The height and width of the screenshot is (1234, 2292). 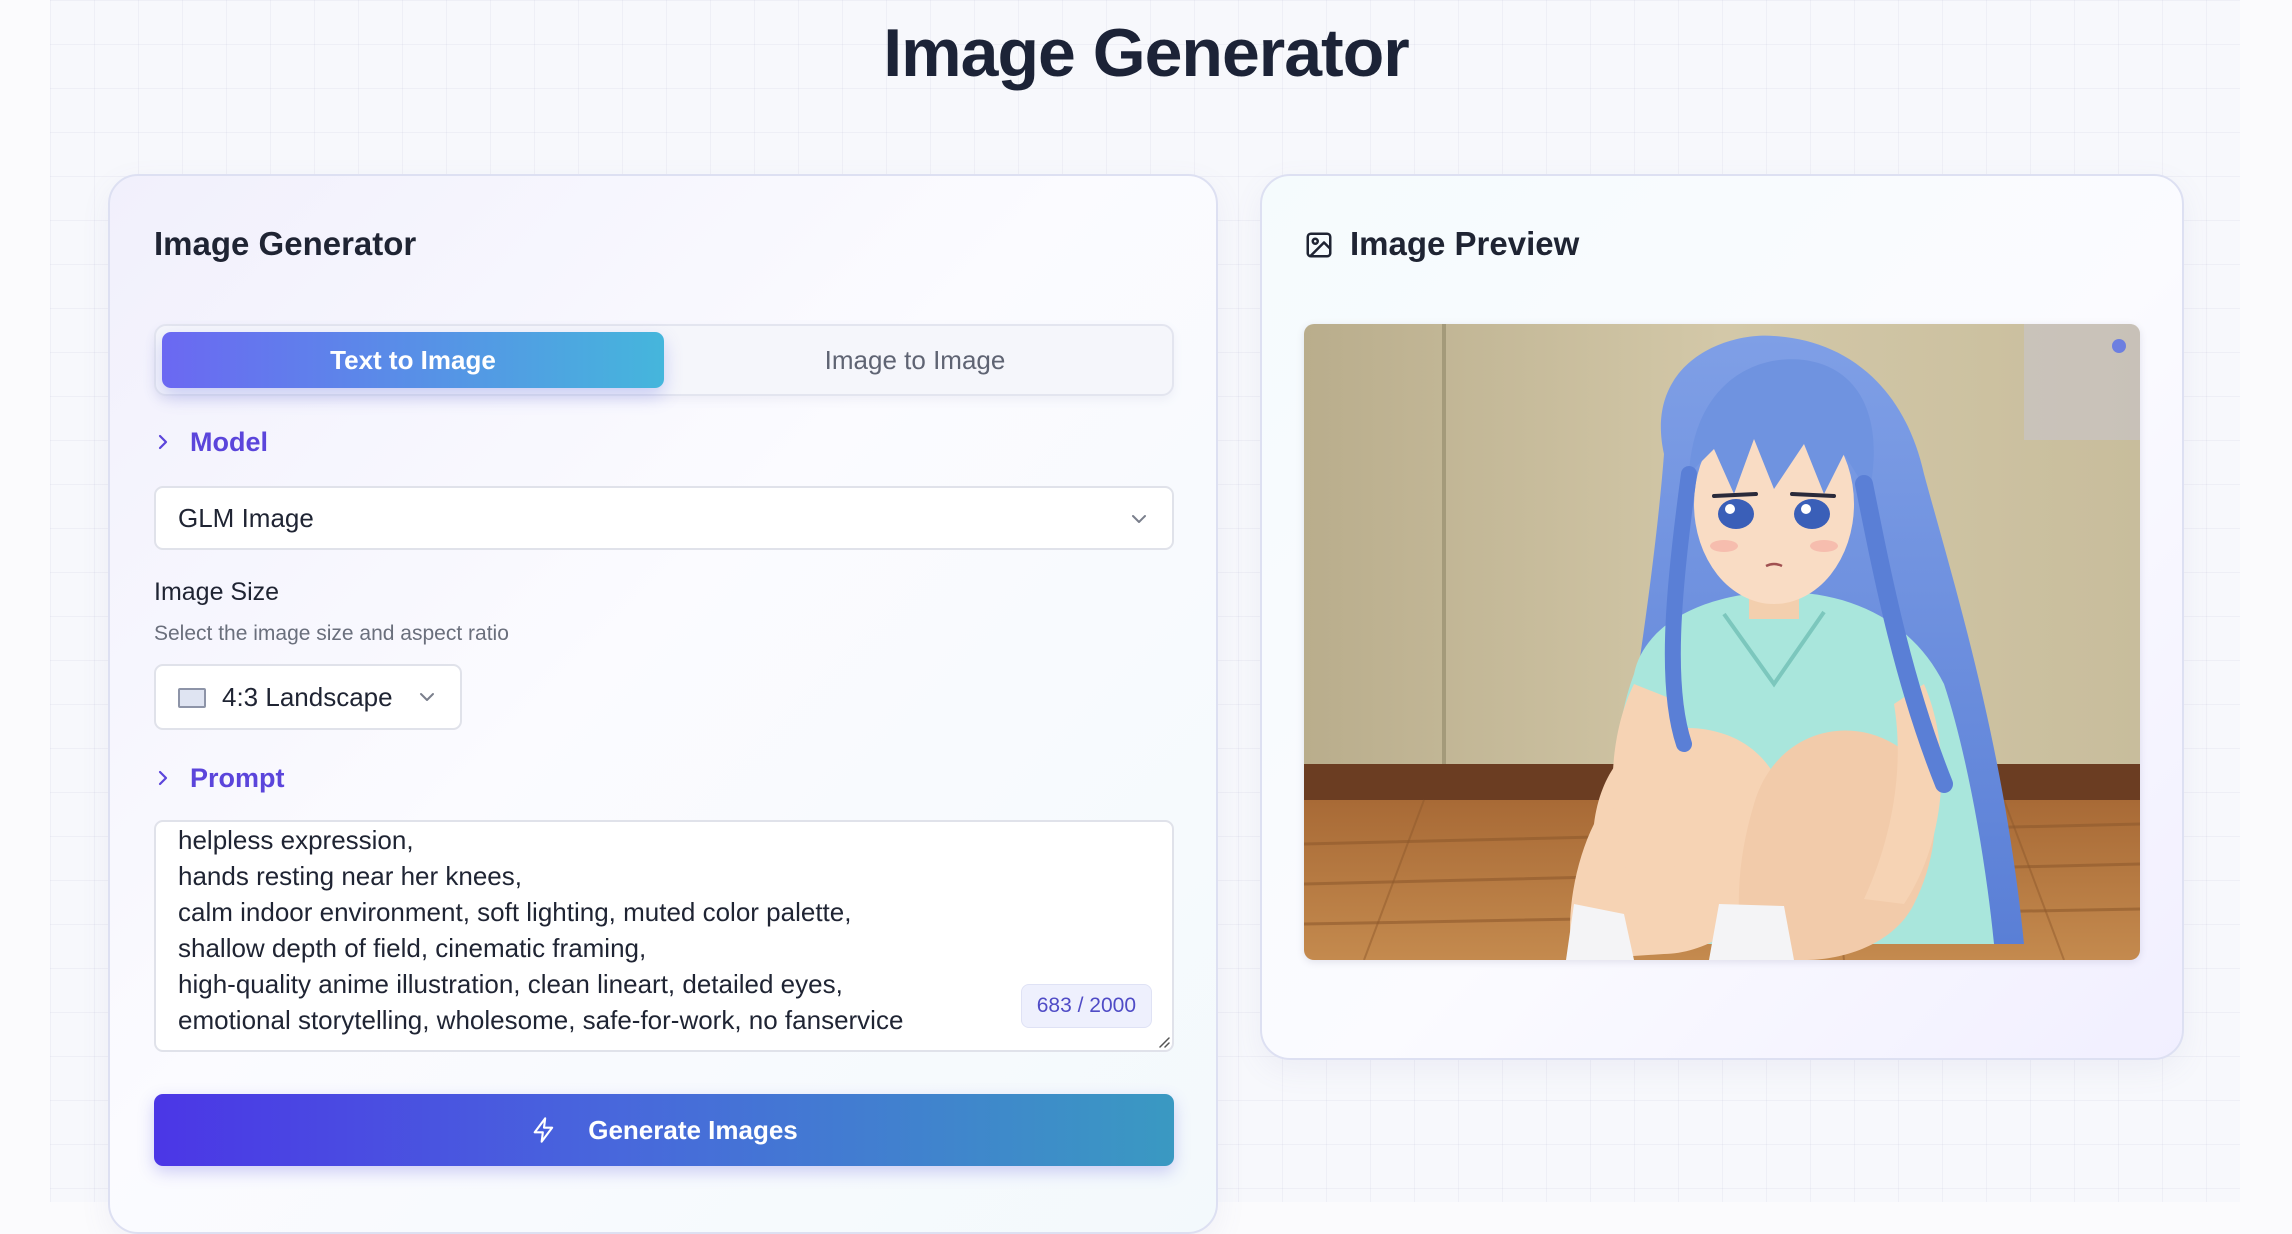 What do you see at coordinates (350, 876) in the screenshot?
I see `prompt-line: hands resting near her knees,` at bounding box center [350, 876].